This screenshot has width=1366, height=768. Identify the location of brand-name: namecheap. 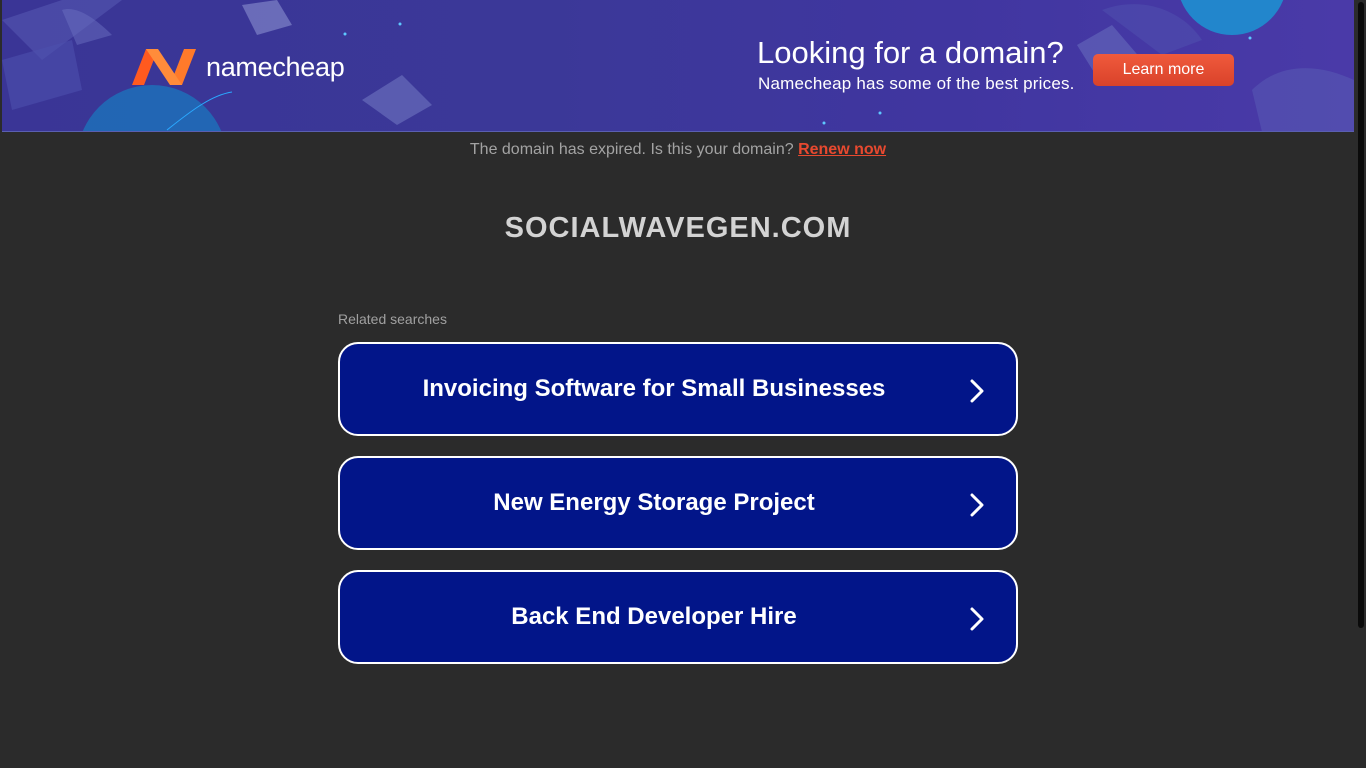
(275, 66).